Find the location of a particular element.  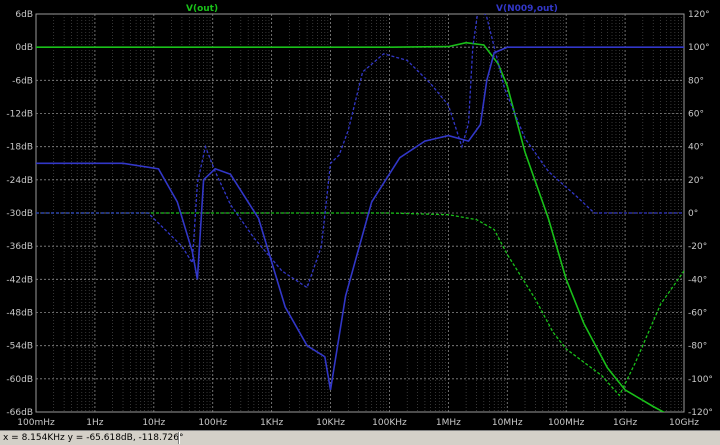

x-tick-label: 10GHz is located at coordinates (684, 423).